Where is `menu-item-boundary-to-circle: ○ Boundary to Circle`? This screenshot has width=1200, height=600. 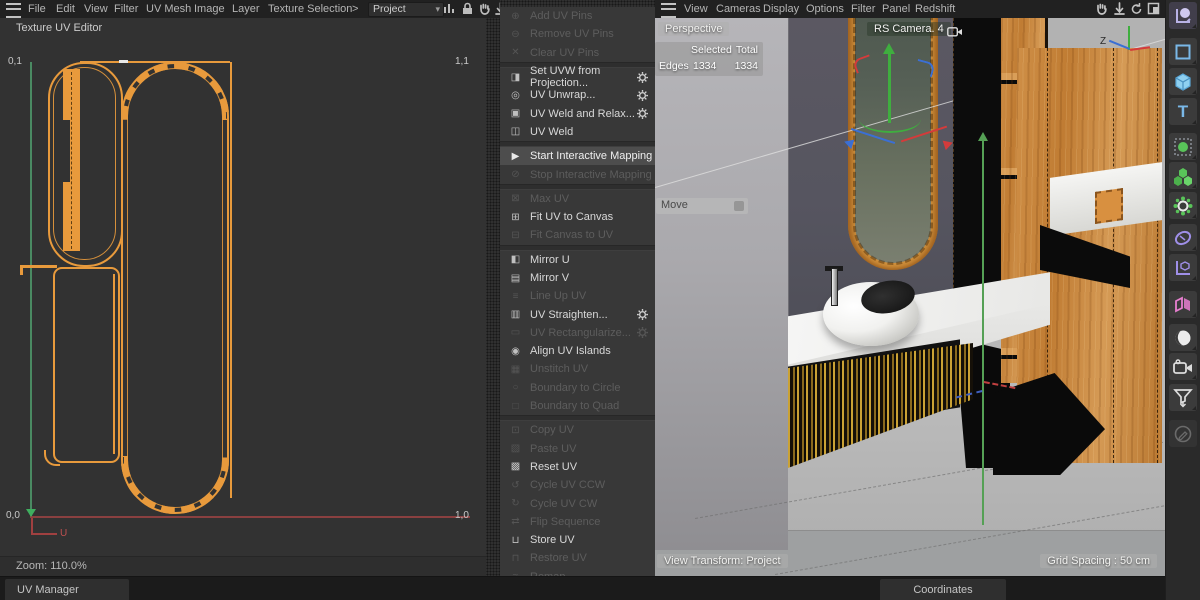
menu-item-boundary-to-circle: ○ Boundary to Circle is located at coordinates (577, 388).